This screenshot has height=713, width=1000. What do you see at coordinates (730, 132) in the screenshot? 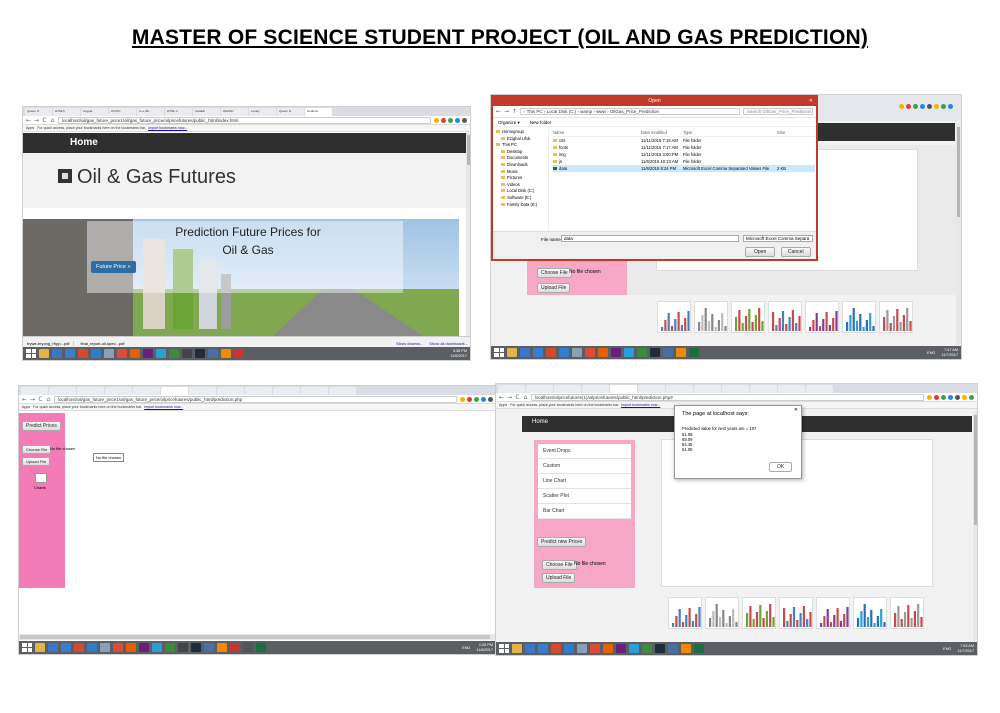
I see `column-header-type: Type` at bounding box center [730, 132].